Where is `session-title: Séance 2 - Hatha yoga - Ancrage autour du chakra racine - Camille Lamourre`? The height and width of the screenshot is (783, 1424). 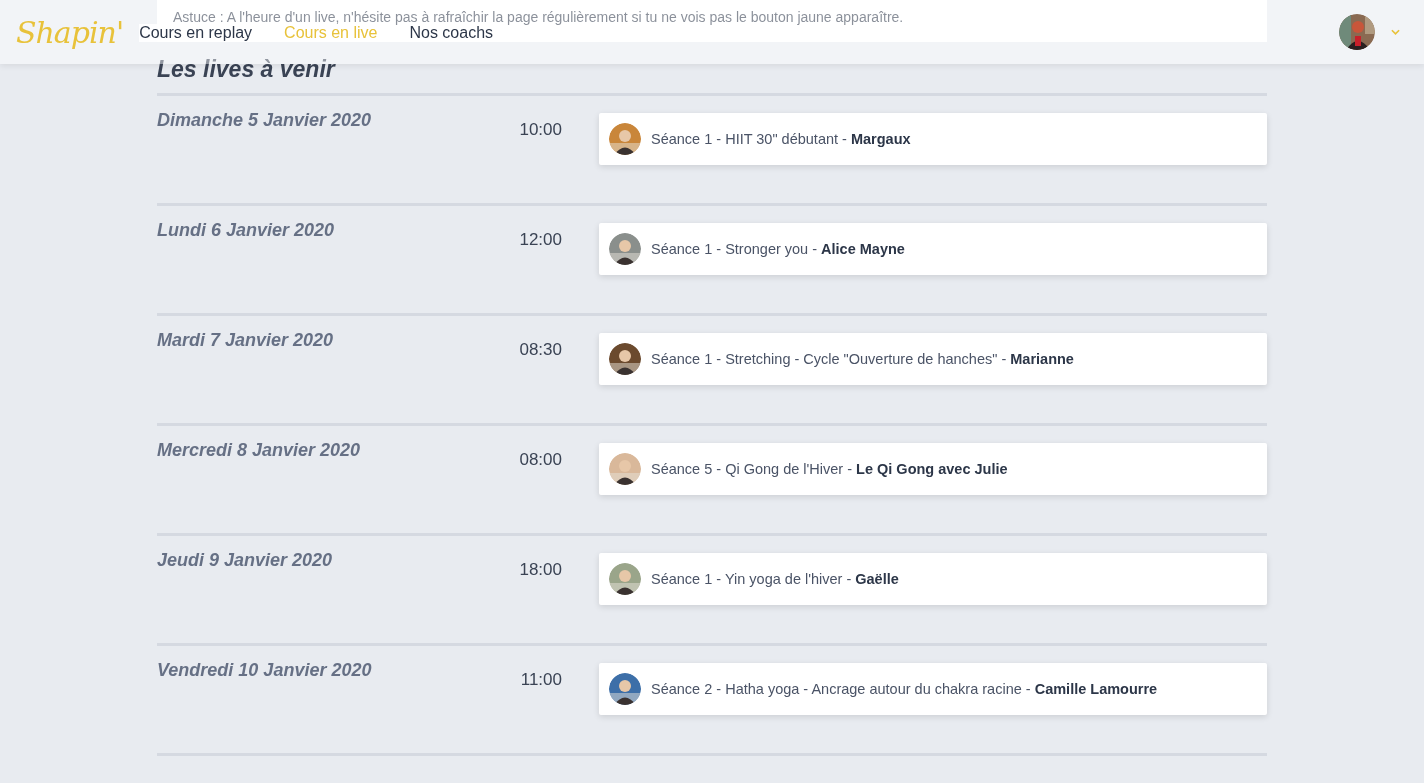 session-title: Séance 2 - Hatha yoga - Ancrage autour du chakra racine - Camille Lamourre is located at coordinates (904, 689).